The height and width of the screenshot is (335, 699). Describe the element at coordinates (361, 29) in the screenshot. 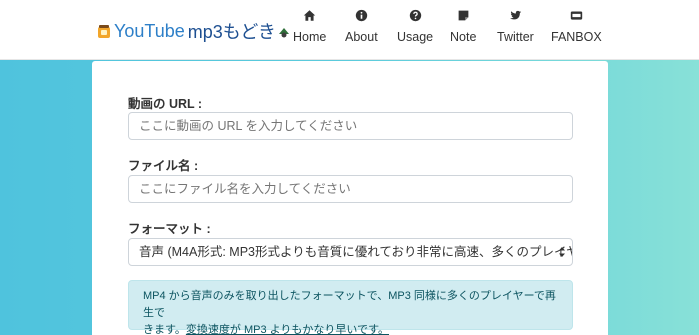

I see `nav-about: About` at that location.